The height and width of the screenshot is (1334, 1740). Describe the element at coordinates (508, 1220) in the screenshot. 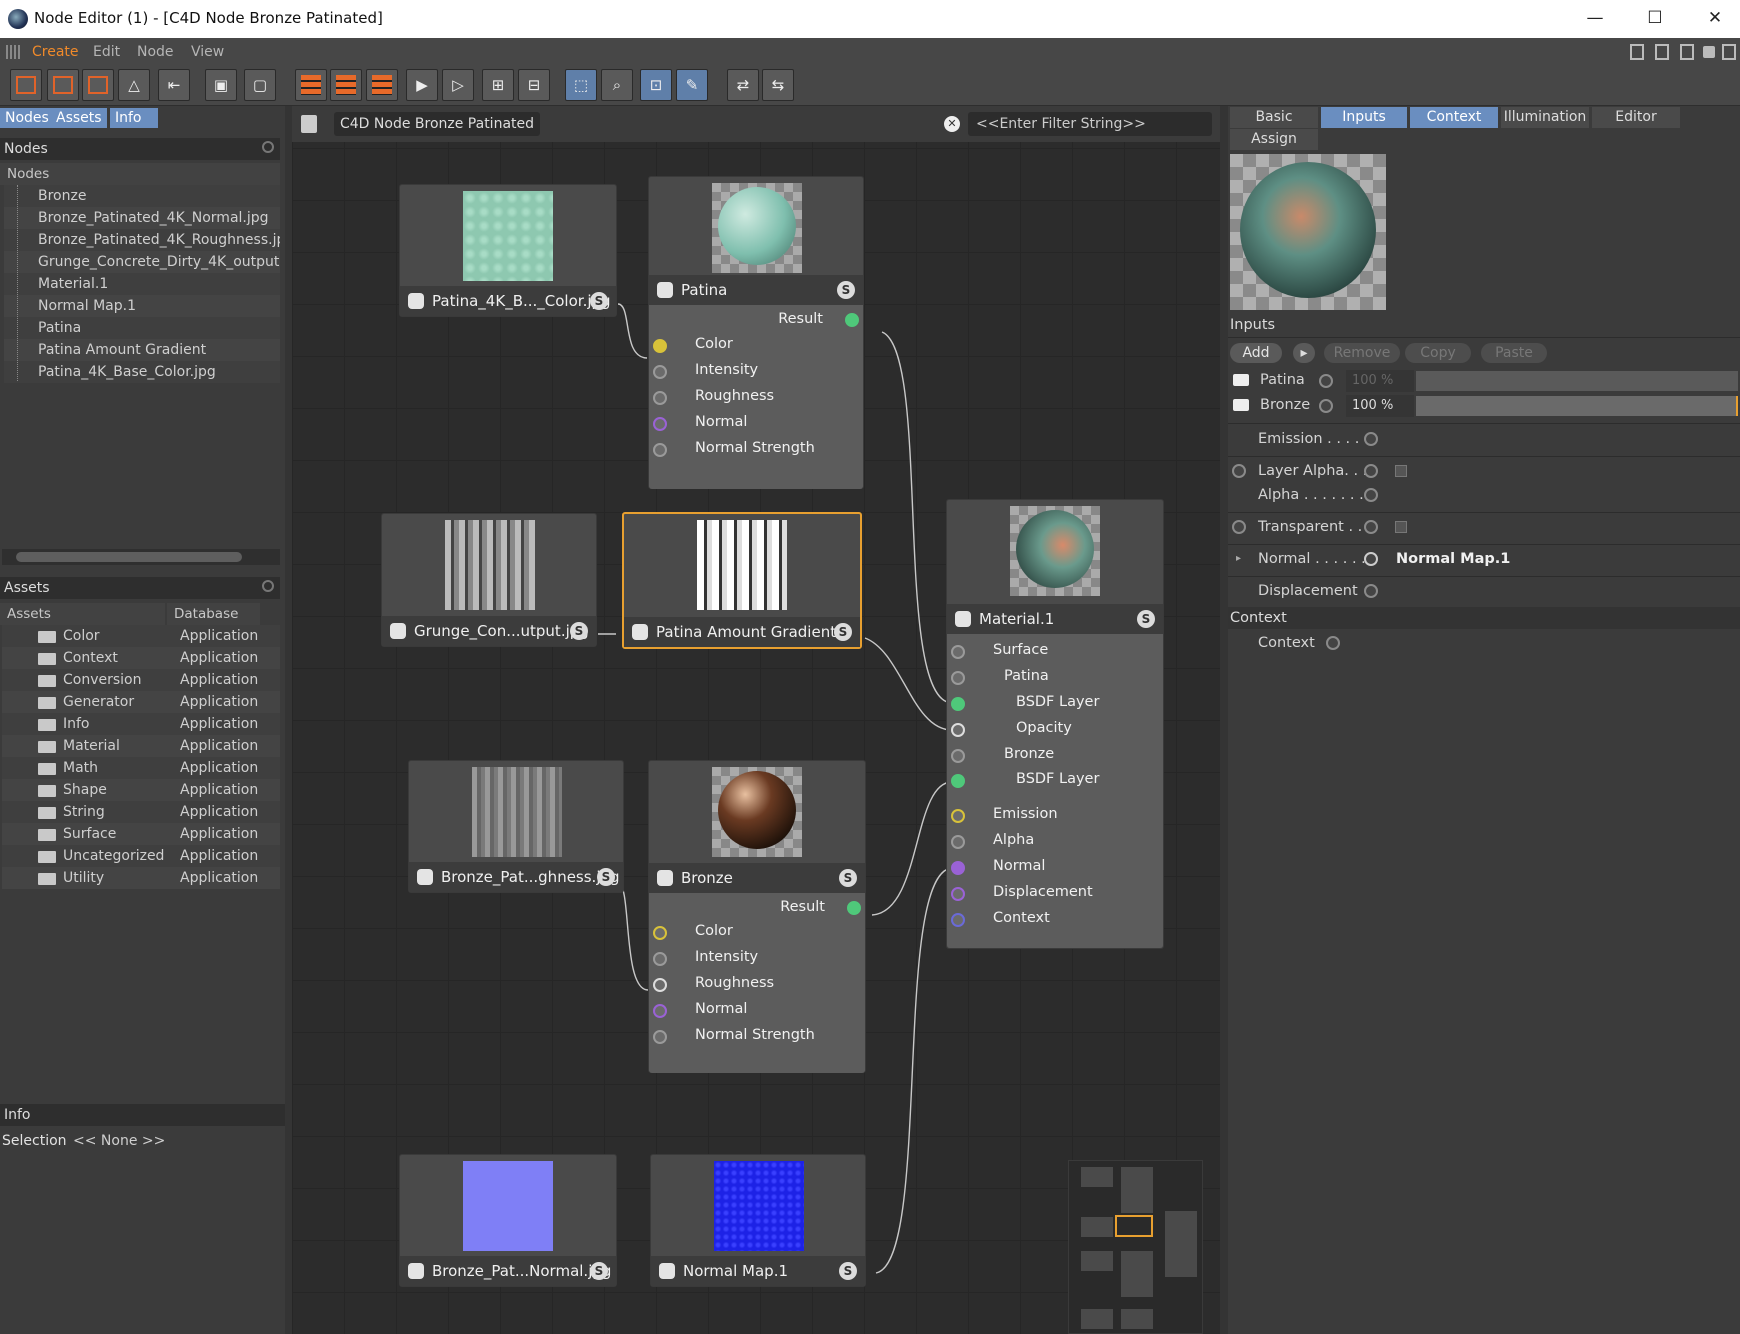

I see `node-bronze-normal-texture: Bronze_Pat...Normal.jpg S` at that location.